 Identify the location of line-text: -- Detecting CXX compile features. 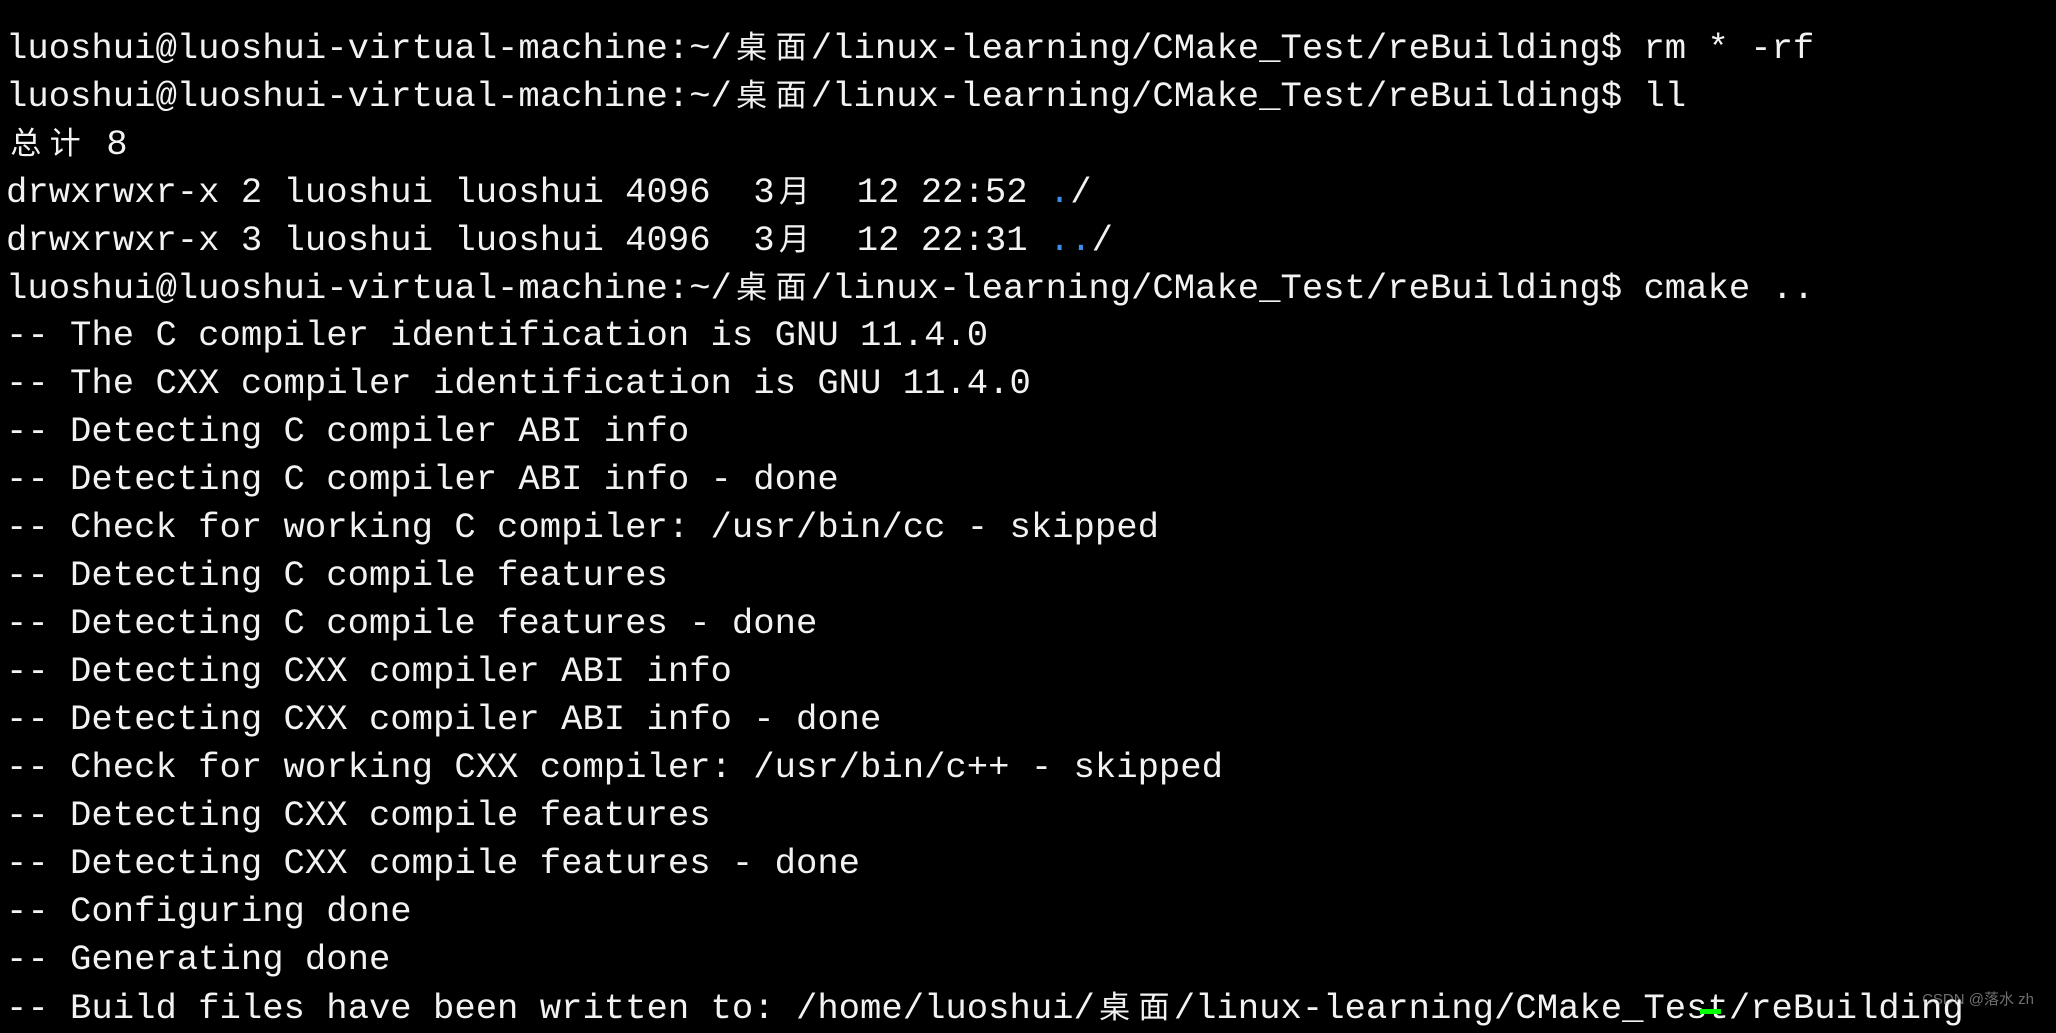
(358, 815).